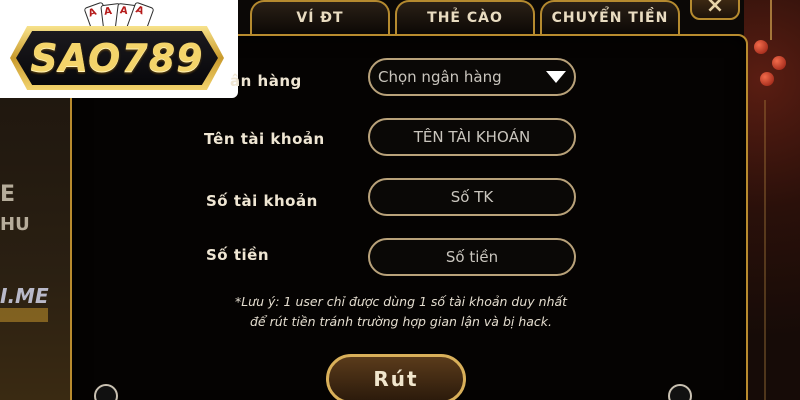  I want to click on tab-the-cao: THẺ CÀO, so click(465, 17).